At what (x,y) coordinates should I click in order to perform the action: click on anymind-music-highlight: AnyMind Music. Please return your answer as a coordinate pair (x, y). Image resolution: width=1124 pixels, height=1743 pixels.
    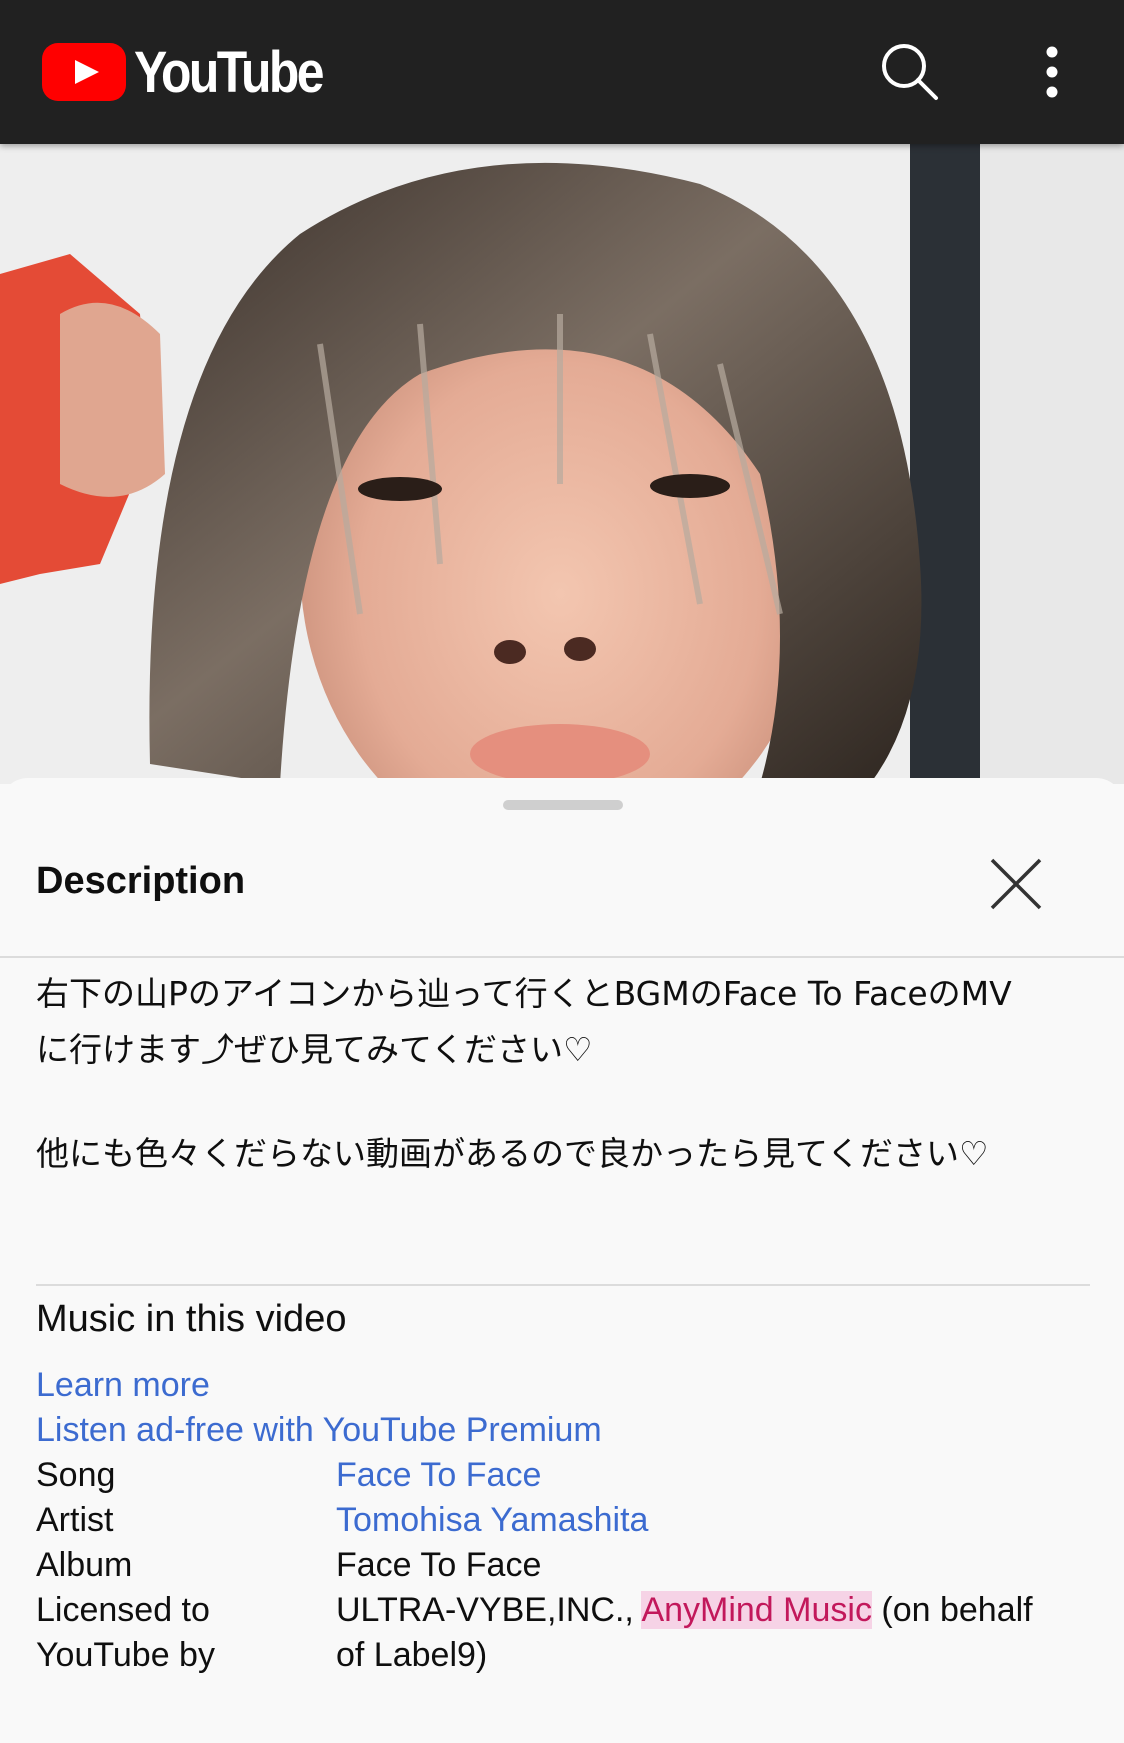
    Looking at the image, I should click on (756, 1610).